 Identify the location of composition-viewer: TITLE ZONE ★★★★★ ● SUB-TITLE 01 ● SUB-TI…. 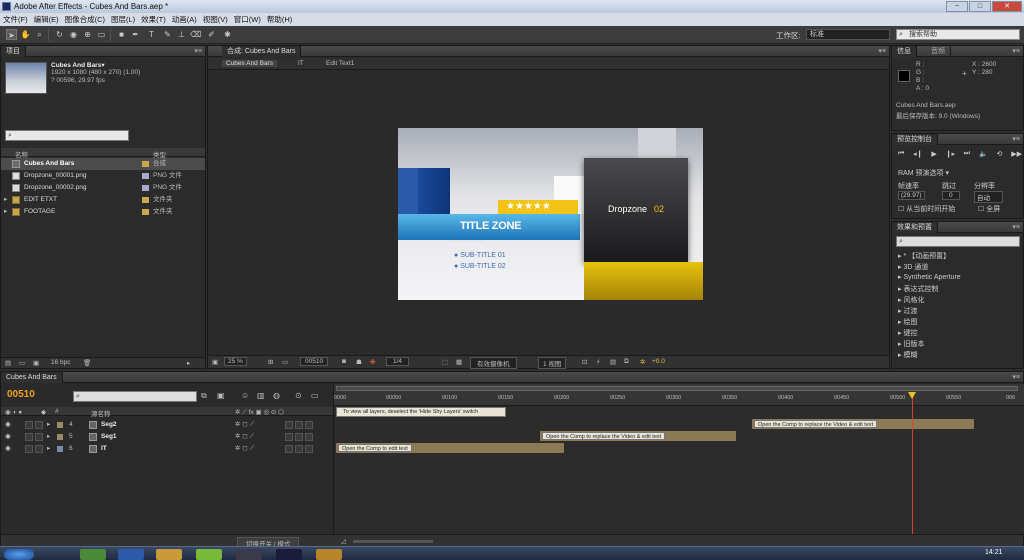
(550, 214).